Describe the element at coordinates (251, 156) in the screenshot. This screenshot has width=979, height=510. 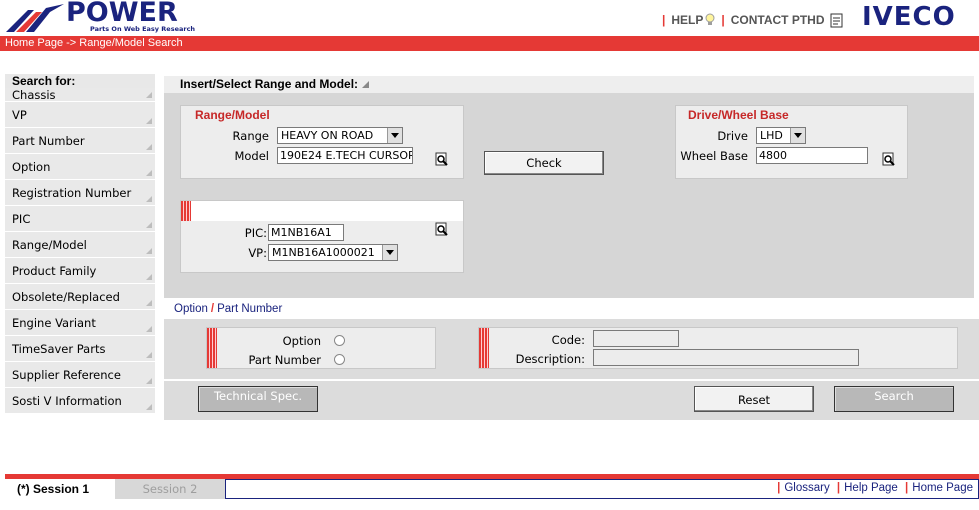
I see `model-label: Model` at that location.